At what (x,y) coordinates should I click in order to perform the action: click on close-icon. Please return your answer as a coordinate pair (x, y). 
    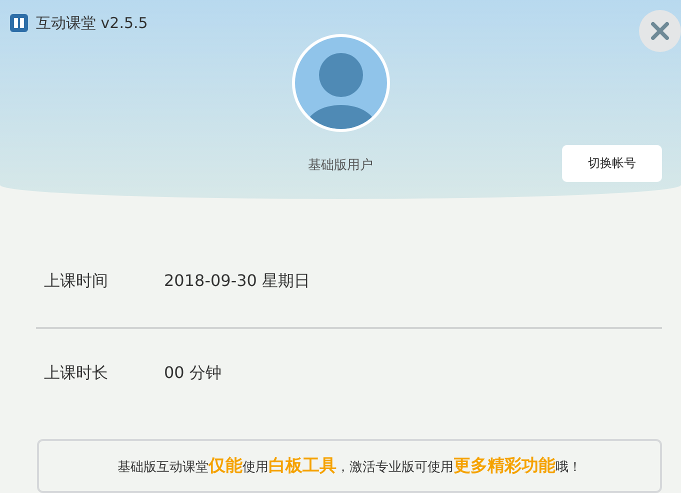
    Looking at the image, I should click on (660, 31).